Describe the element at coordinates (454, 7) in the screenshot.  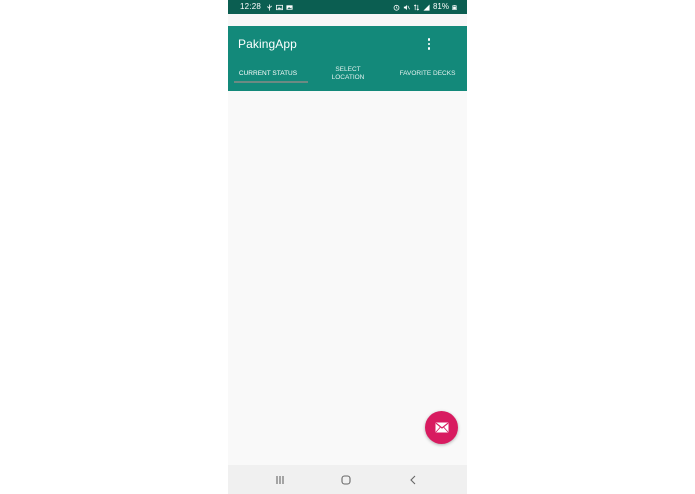
I see `battery-icon` at that location.